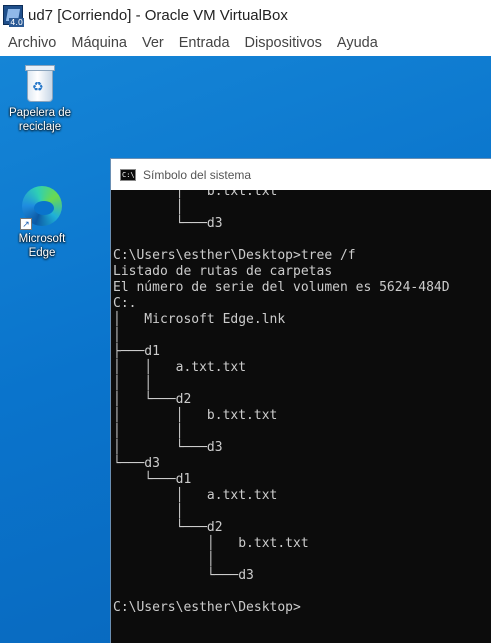  Describe the element at coordinates (125, 303) in the screenshot. I see `console-line: C:.` at that location.